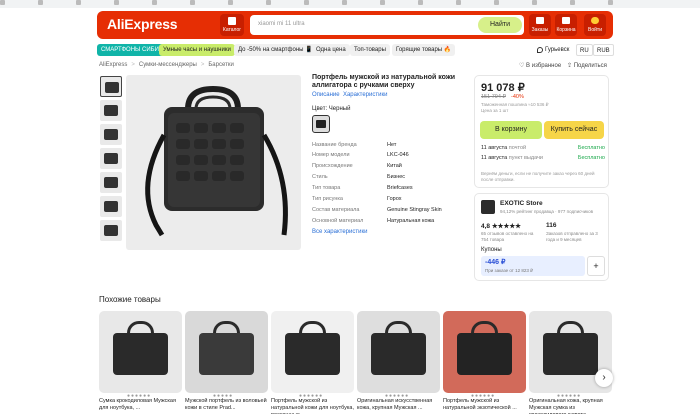 The height and width of the screenshot is (420, 700). What do you see at coordinates (232, 21) in the screenshot?
I see `grid-icon` at bounding box center [232, 21].